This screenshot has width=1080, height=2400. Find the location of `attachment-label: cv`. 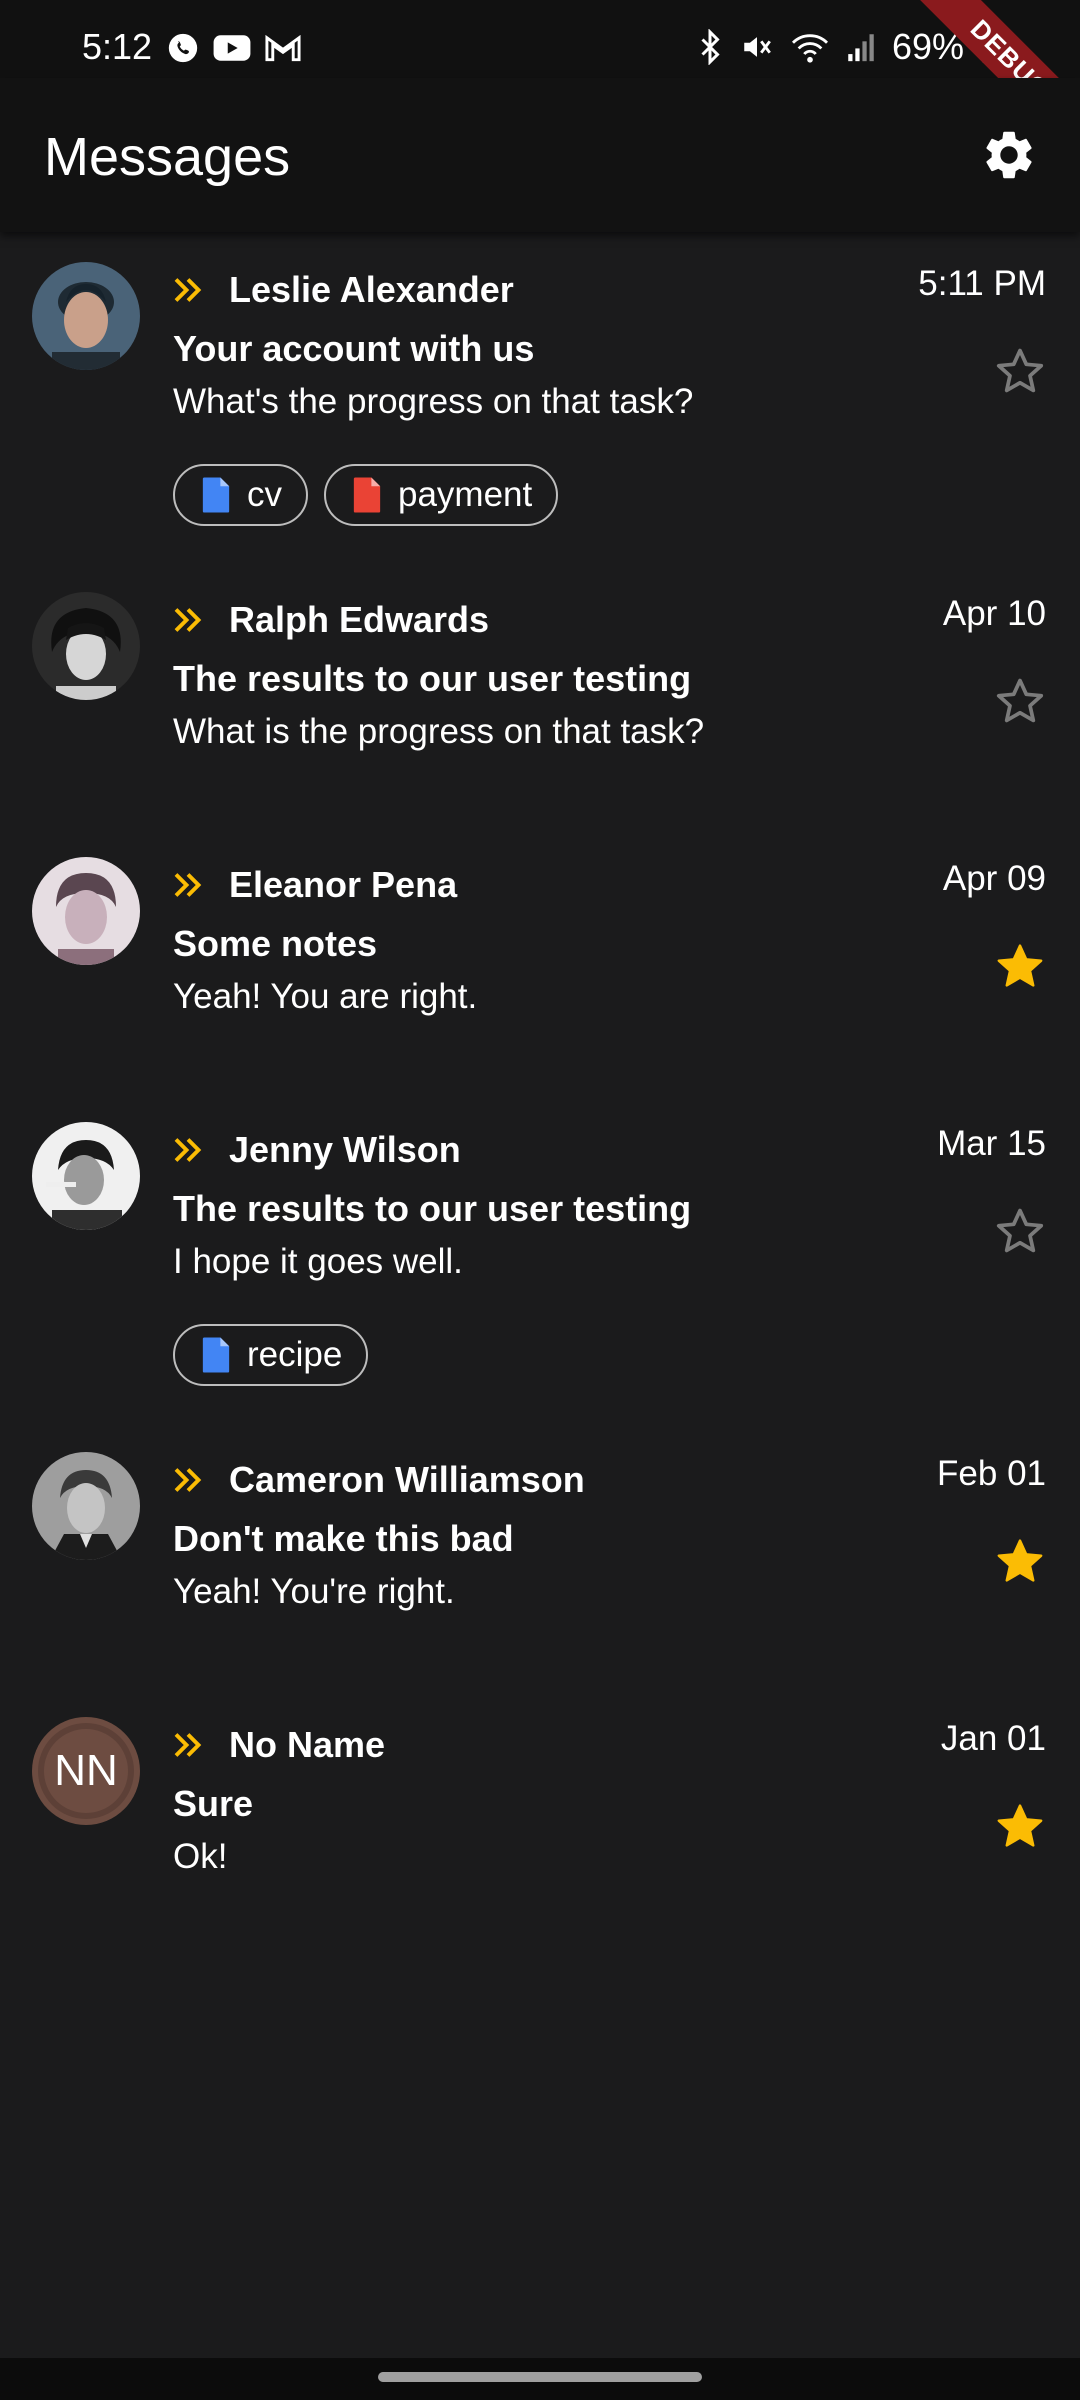

attachment-label: cv is located at coordinates (264, 494).